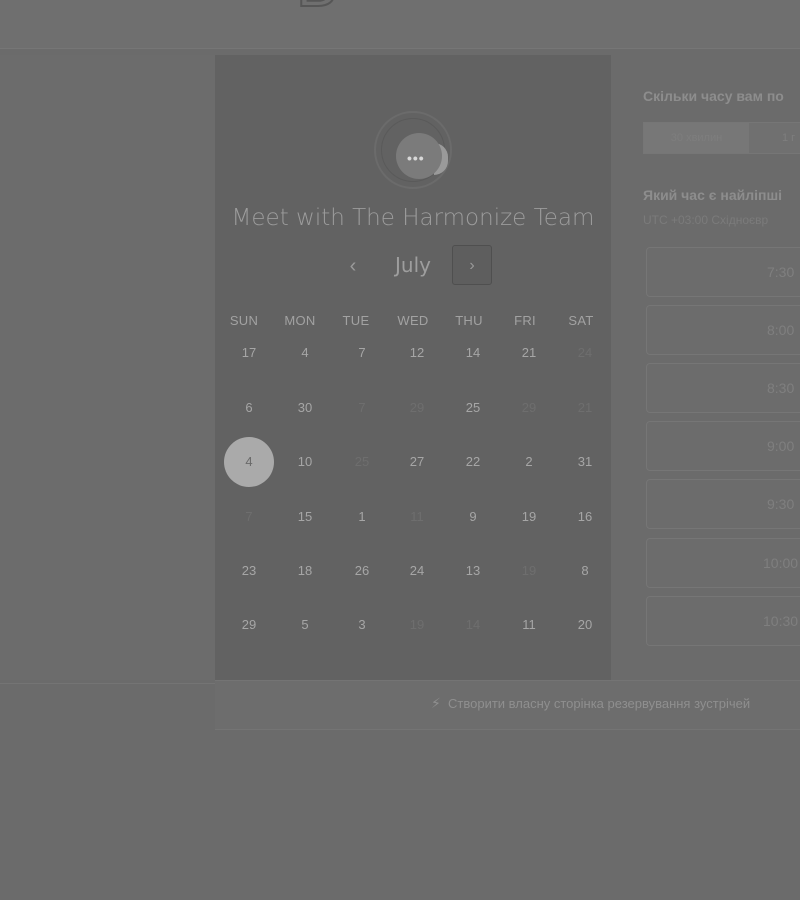 Image resolution: width=800 pixels, height=900 pixels. Describe the element at coordinates (781, 330) in the screenshot. I see `time-slot-label: 8:00` at that location.